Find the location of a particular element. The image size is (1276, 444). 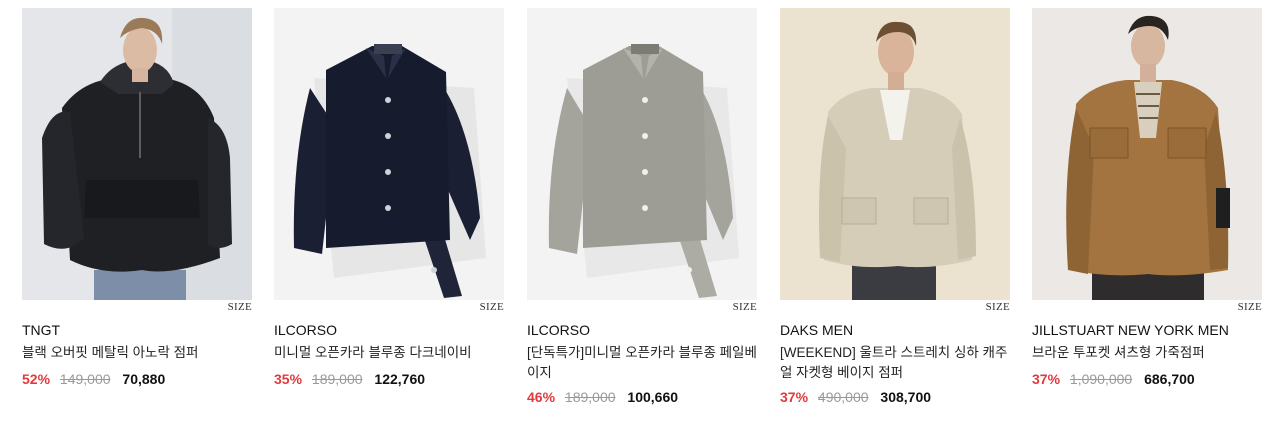

anorak-photo is located at coordinates (137, 154).